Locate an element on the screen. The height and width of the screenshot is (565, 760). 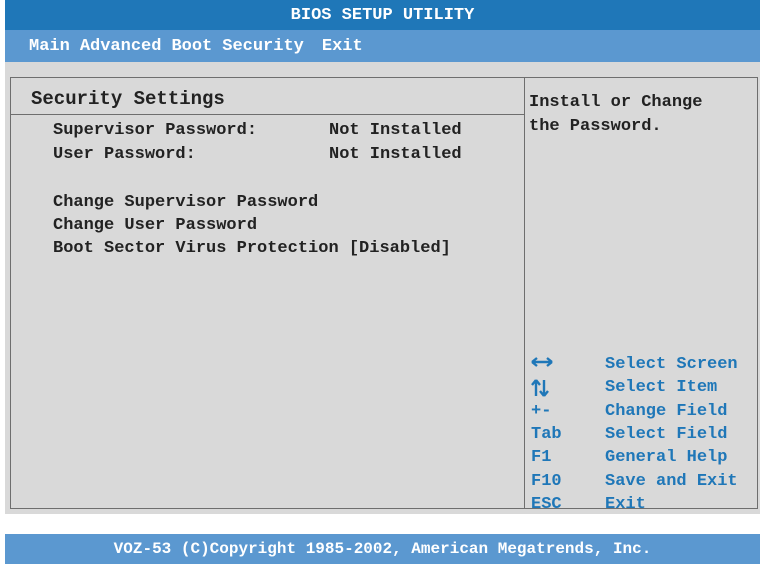
menu-item-boot: Boot is located at coordinates (191, 46).